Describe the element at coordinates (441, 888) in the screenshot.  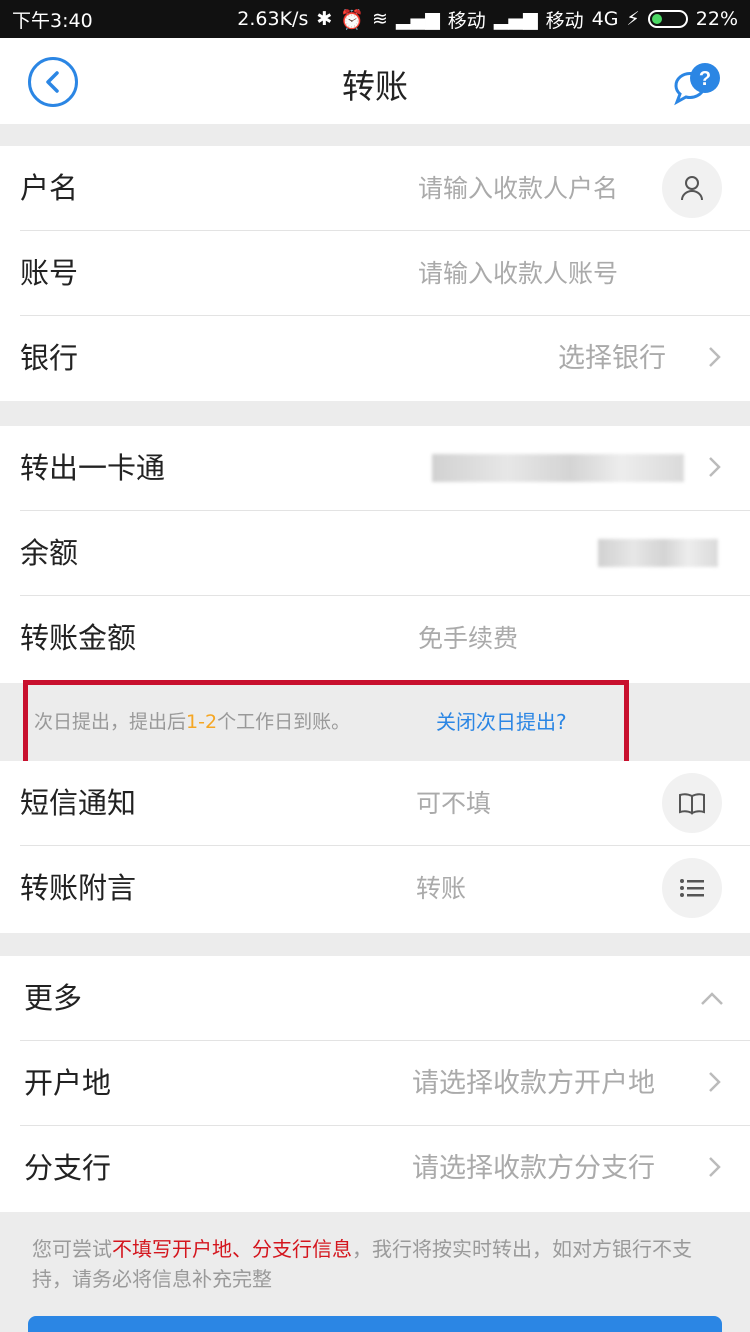
I see `memo-input: 转账` at that location.